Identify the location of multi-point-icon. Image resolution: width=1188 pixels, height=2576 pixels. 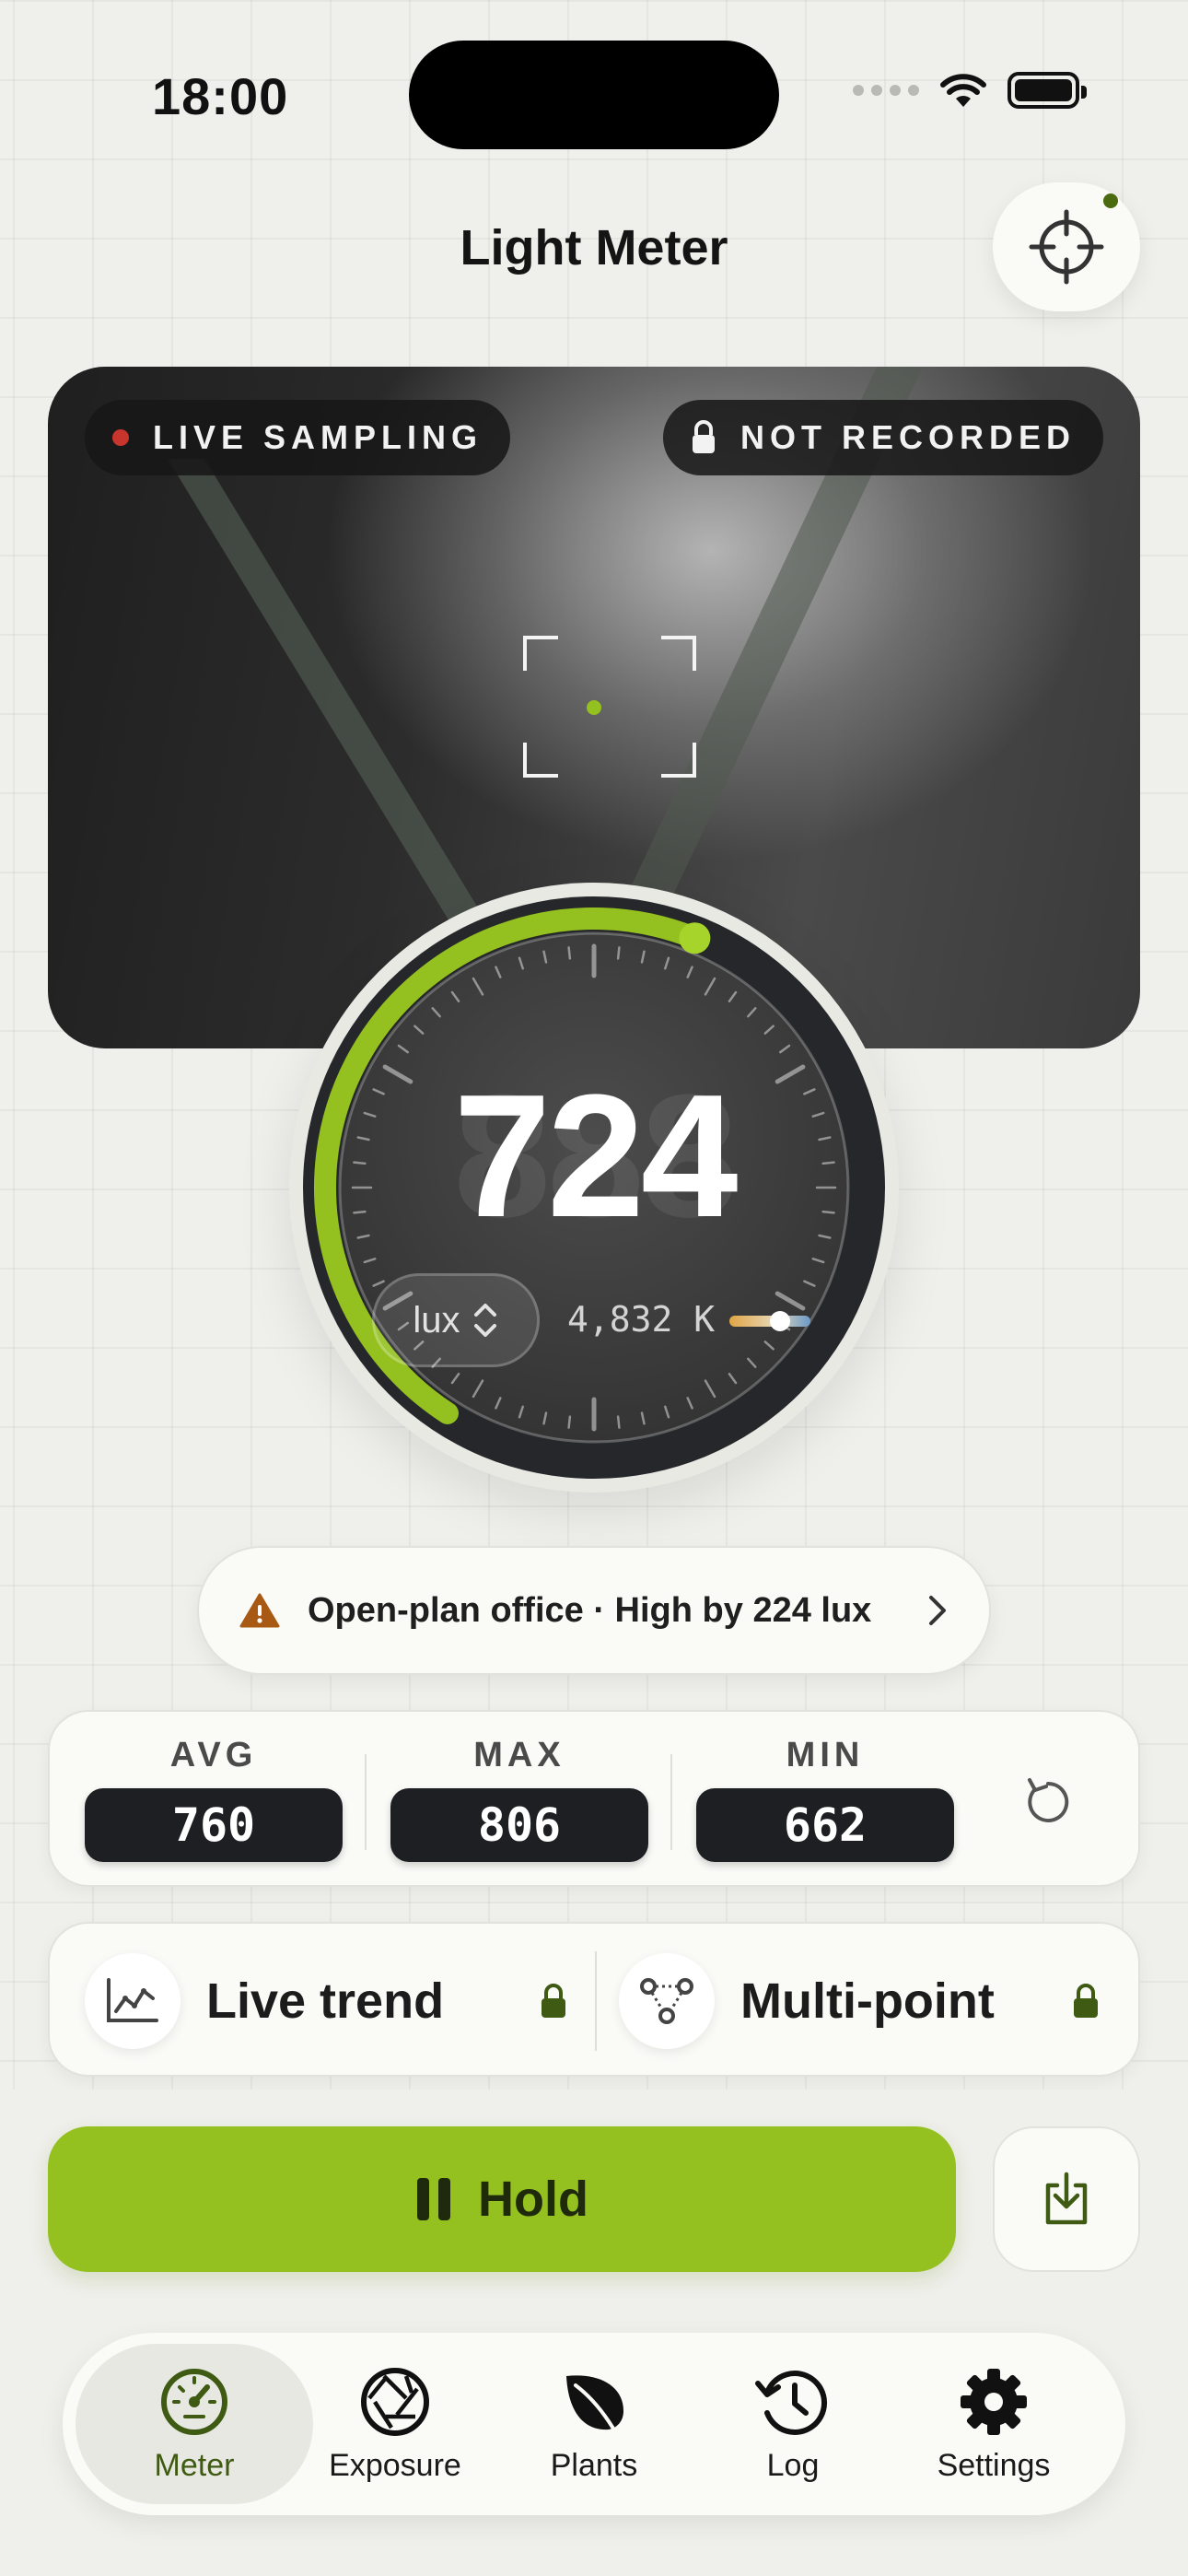
(667, 2001).